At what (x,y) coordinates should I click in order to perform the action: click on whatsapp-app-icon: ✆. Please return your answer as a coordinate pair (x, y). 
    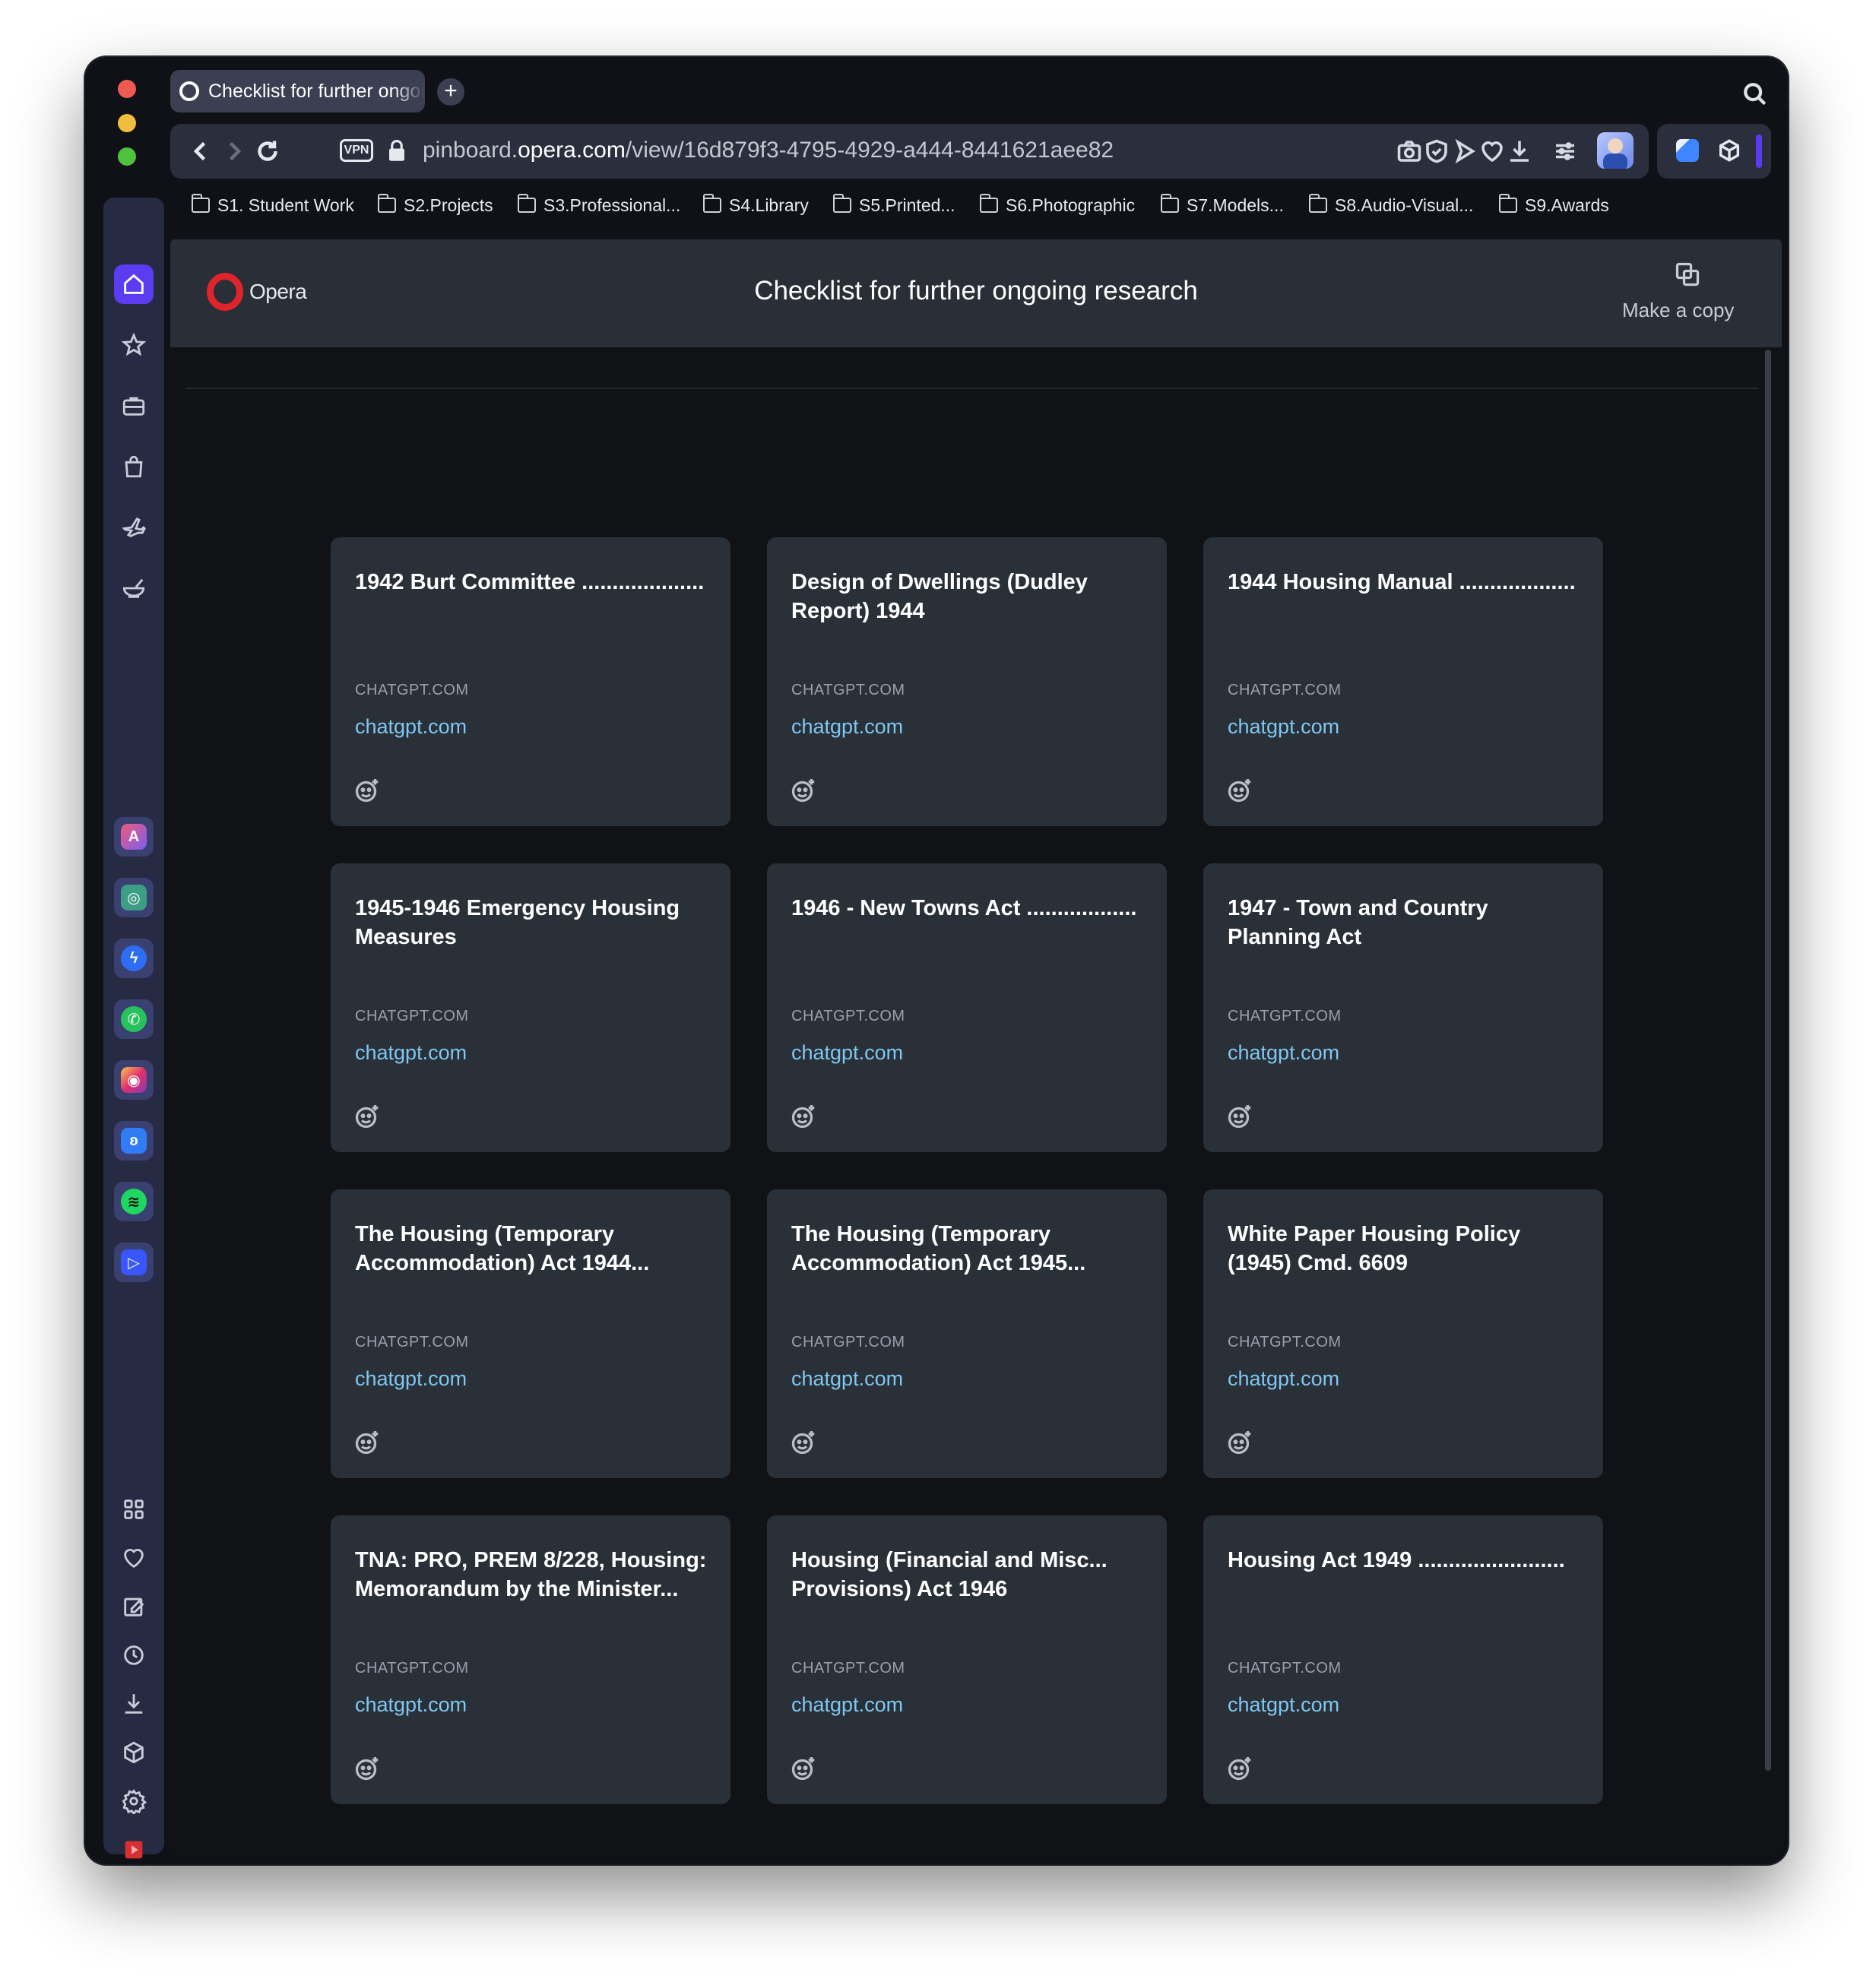
    Looking at the image, I should click on (134, 1019).